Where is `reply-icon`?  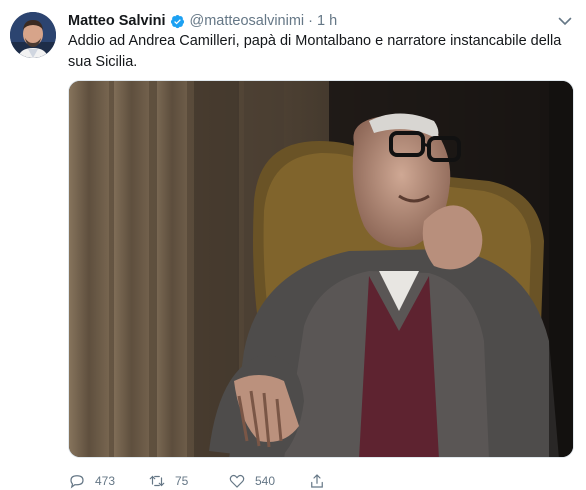 reply-icon is located at coordinates (77, 482).